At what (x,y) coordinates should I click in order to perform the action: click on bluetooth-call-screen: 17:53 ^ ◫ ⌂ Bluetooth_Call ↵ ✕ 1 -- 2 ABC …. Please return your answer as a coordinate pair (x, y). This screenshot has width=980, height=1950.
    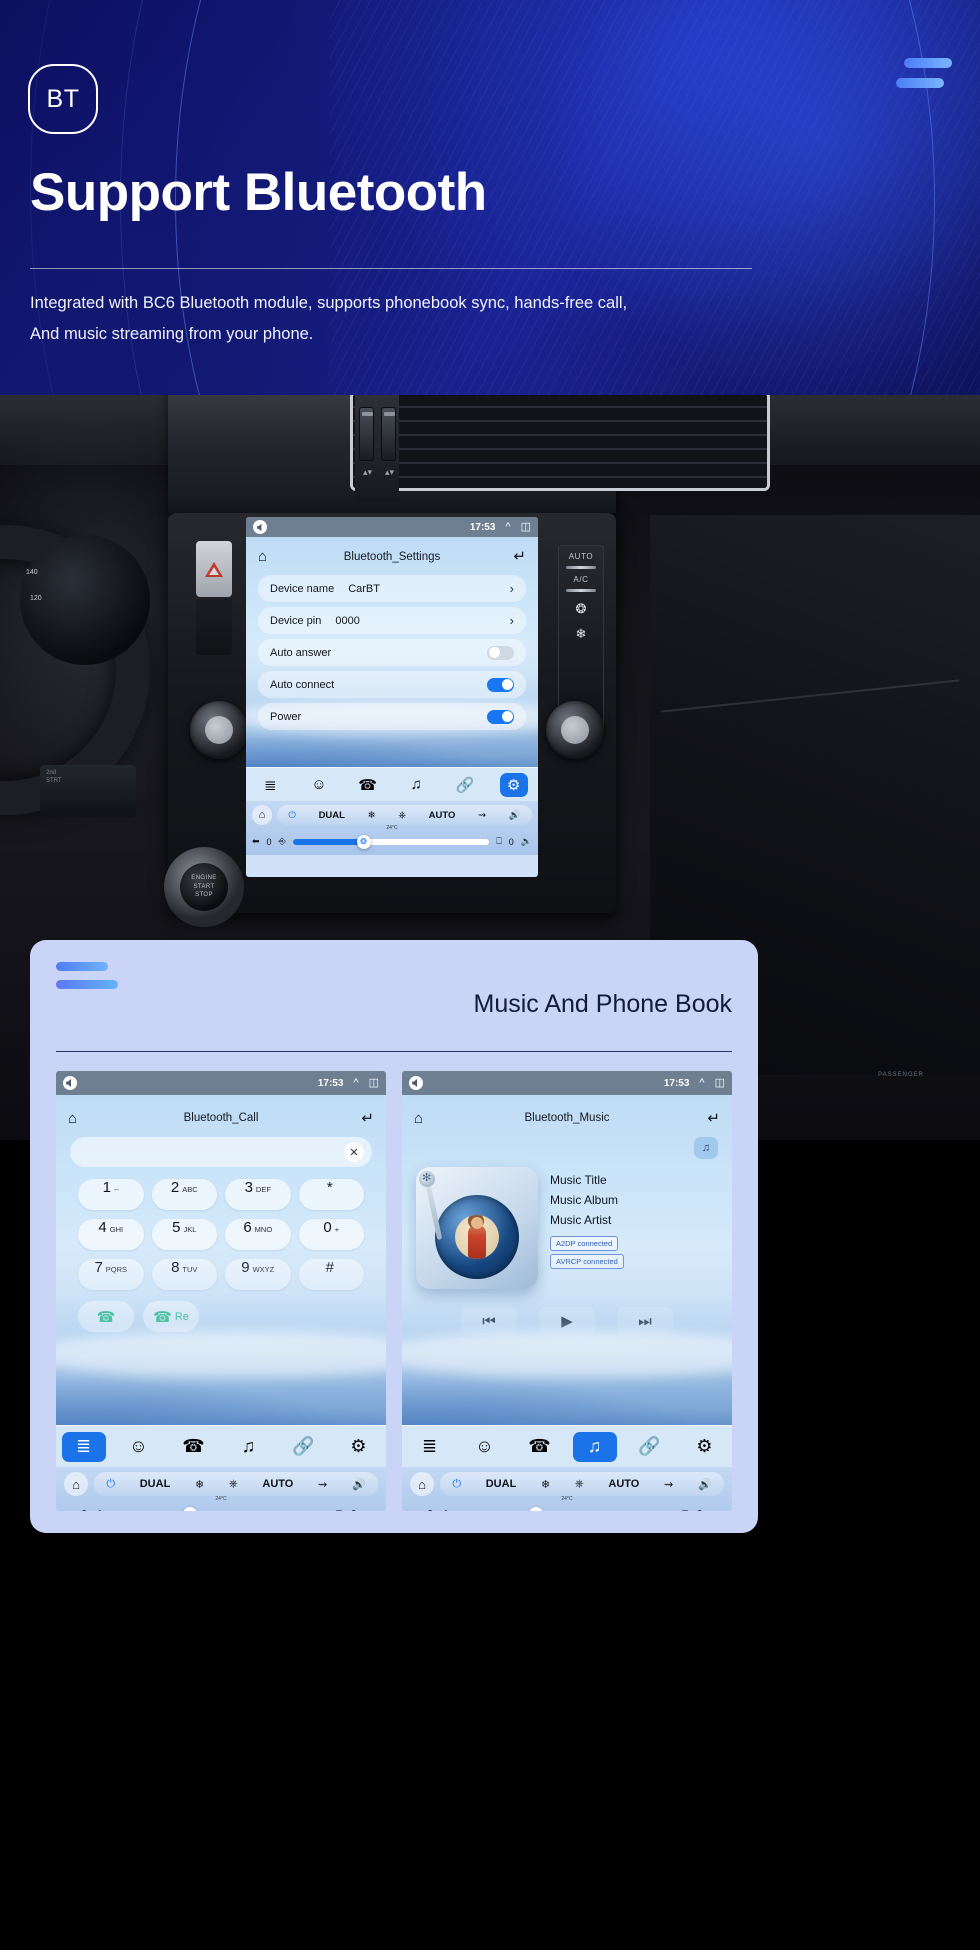
    Looking at the image, I should click on (221, 1291).